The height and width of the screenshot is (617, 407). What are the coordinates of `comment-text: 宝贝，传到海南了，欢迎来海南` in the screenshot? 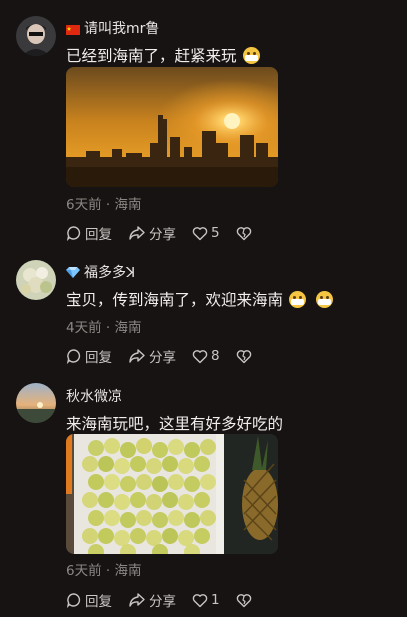 It's located at (200, 299).